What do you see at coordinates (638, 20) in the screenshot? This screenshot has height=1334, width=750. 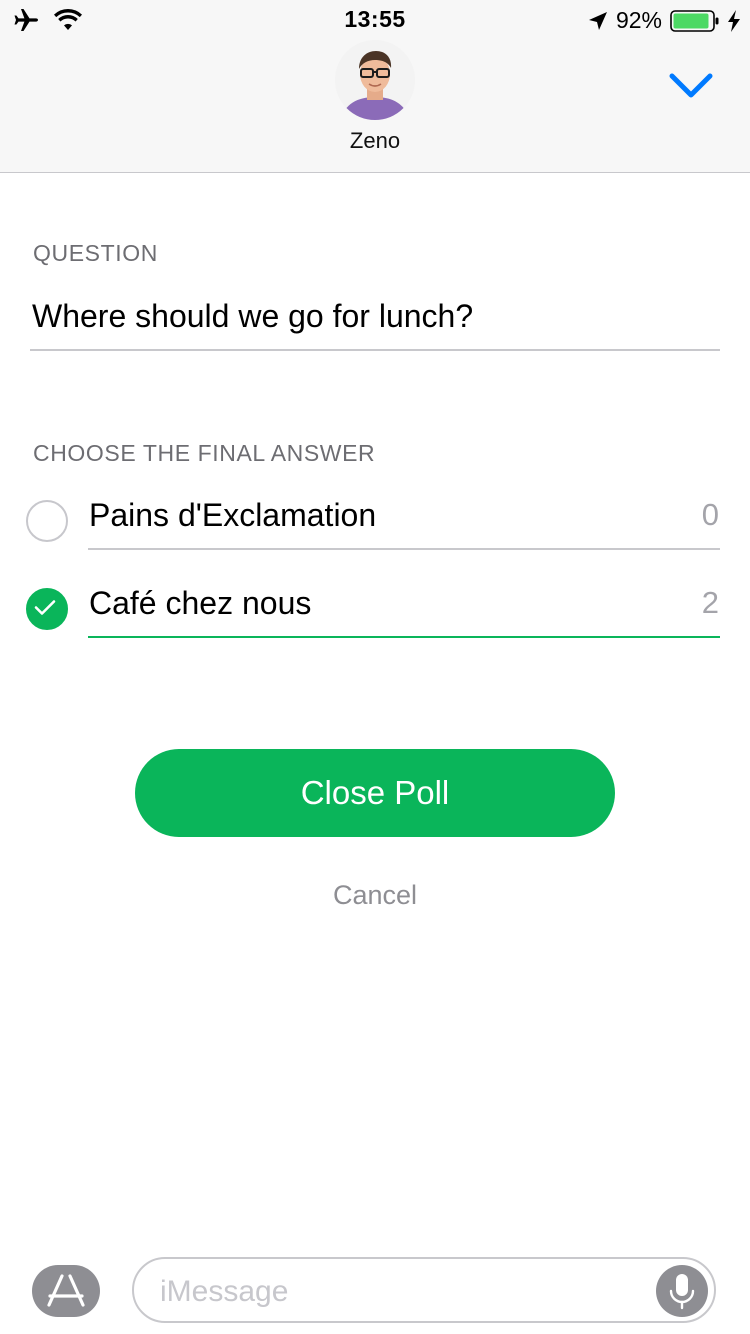 I see `battery-percent: 92%` at bounding box center [638, 20].